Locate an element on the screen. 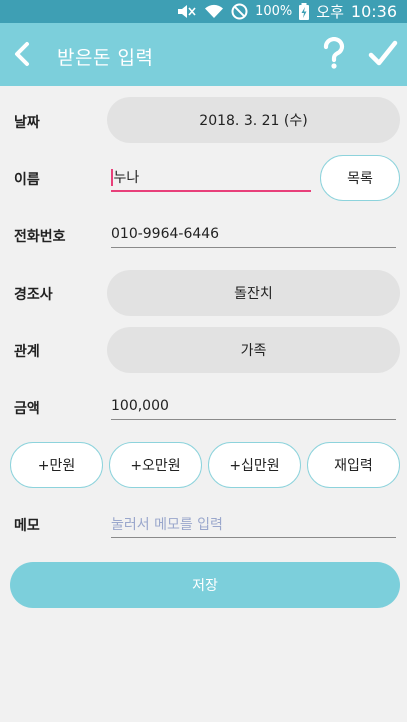 This screenshot has height=722, width=407. help-button is located at coordinates (334, 54).